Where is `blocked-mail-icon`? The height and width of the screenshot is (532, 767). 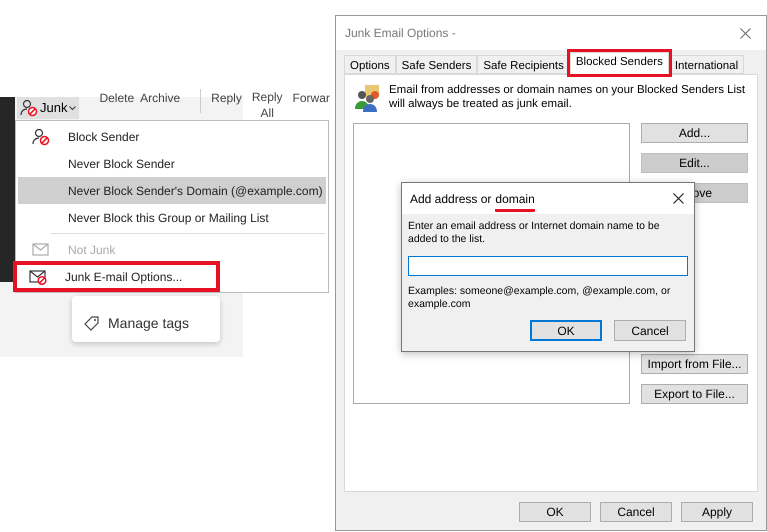
blocked-mail-icon is located at coordinates (38, 276).